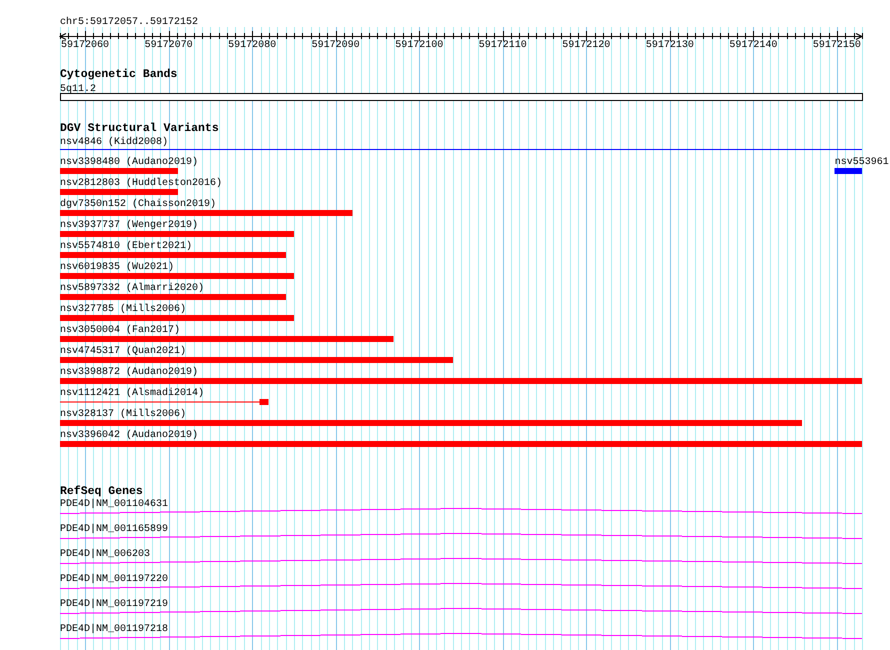 The width and height of the screenshot is (890, 650). What do you see at coordinates (670, 45) in the screenshot?
I see `tick-label: 59172130` at bounding box center [670, 45].